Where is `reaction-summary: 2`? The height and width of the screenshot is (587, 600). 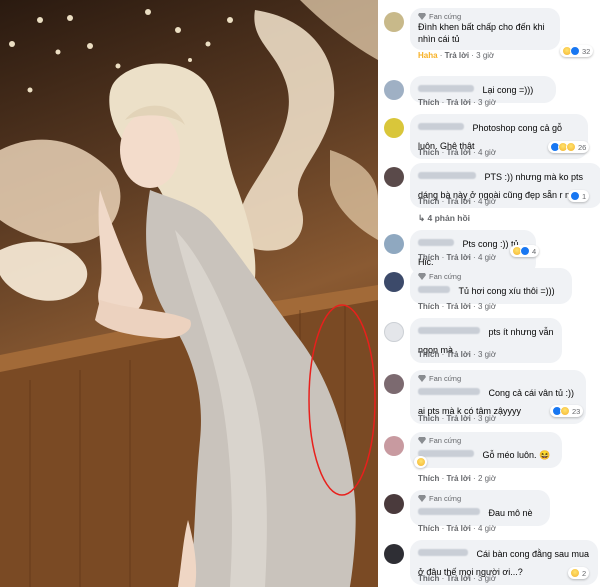
reaction-summary: 2 is located at coordinates (579, 573).